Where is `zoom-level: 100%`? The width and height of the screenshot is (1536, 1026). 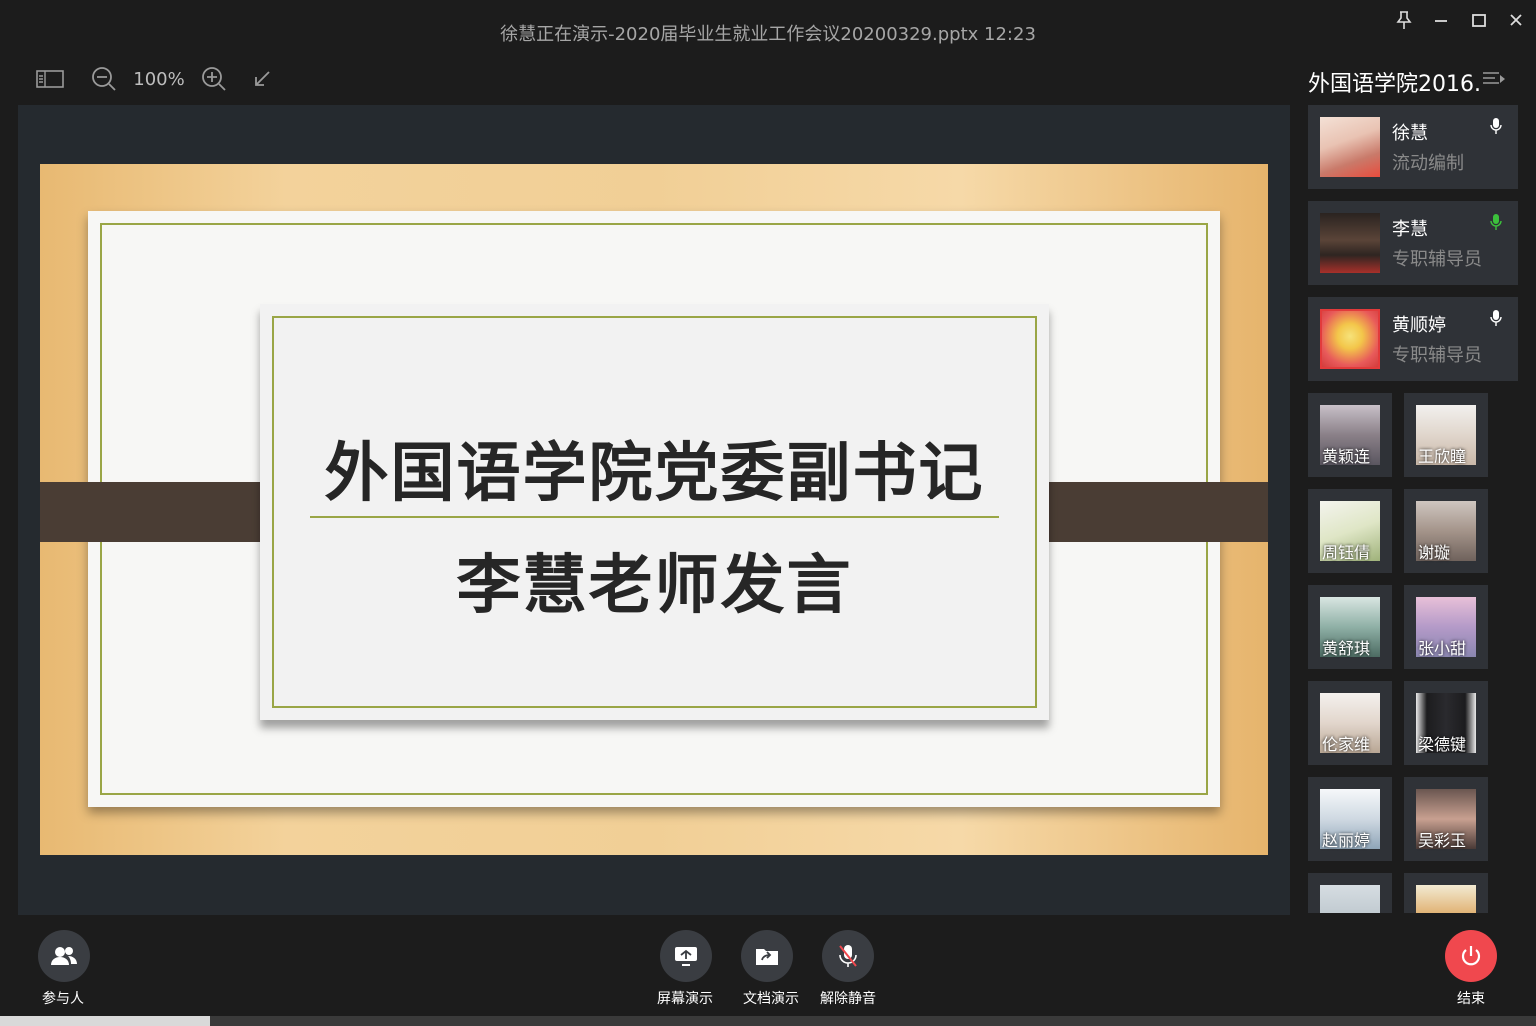
zoom-level: 100% is located at coordinates (159, 79).